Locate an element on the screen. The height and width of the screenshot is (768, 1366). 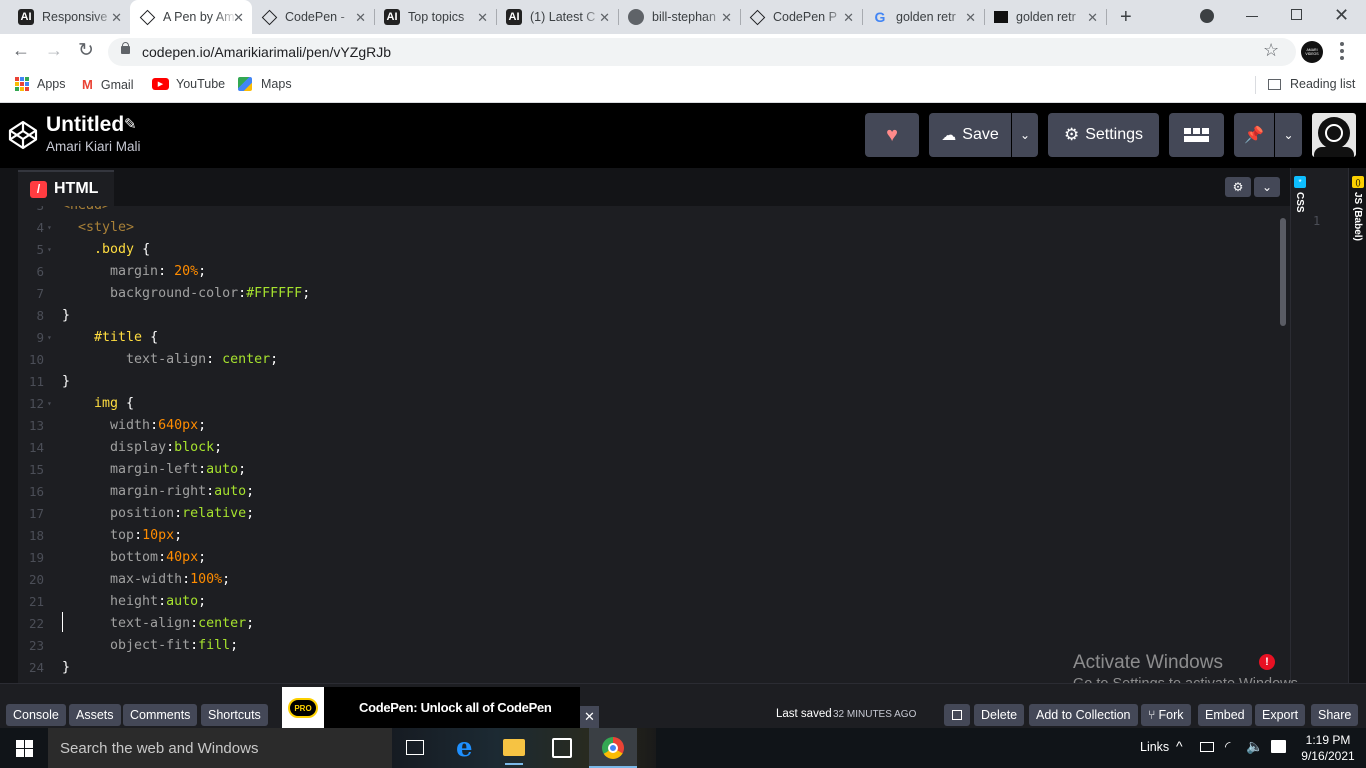
taskbar-clock: 1:19 PM 9/16/2021 is located at coordinates (1328, 748).